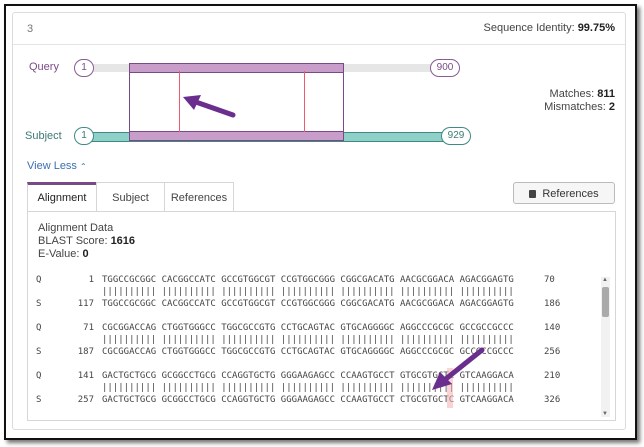  What do you see at coordinates (304, 101) in the screenshot?
I see `mismatch-marker` at bounding box center [304, 101].